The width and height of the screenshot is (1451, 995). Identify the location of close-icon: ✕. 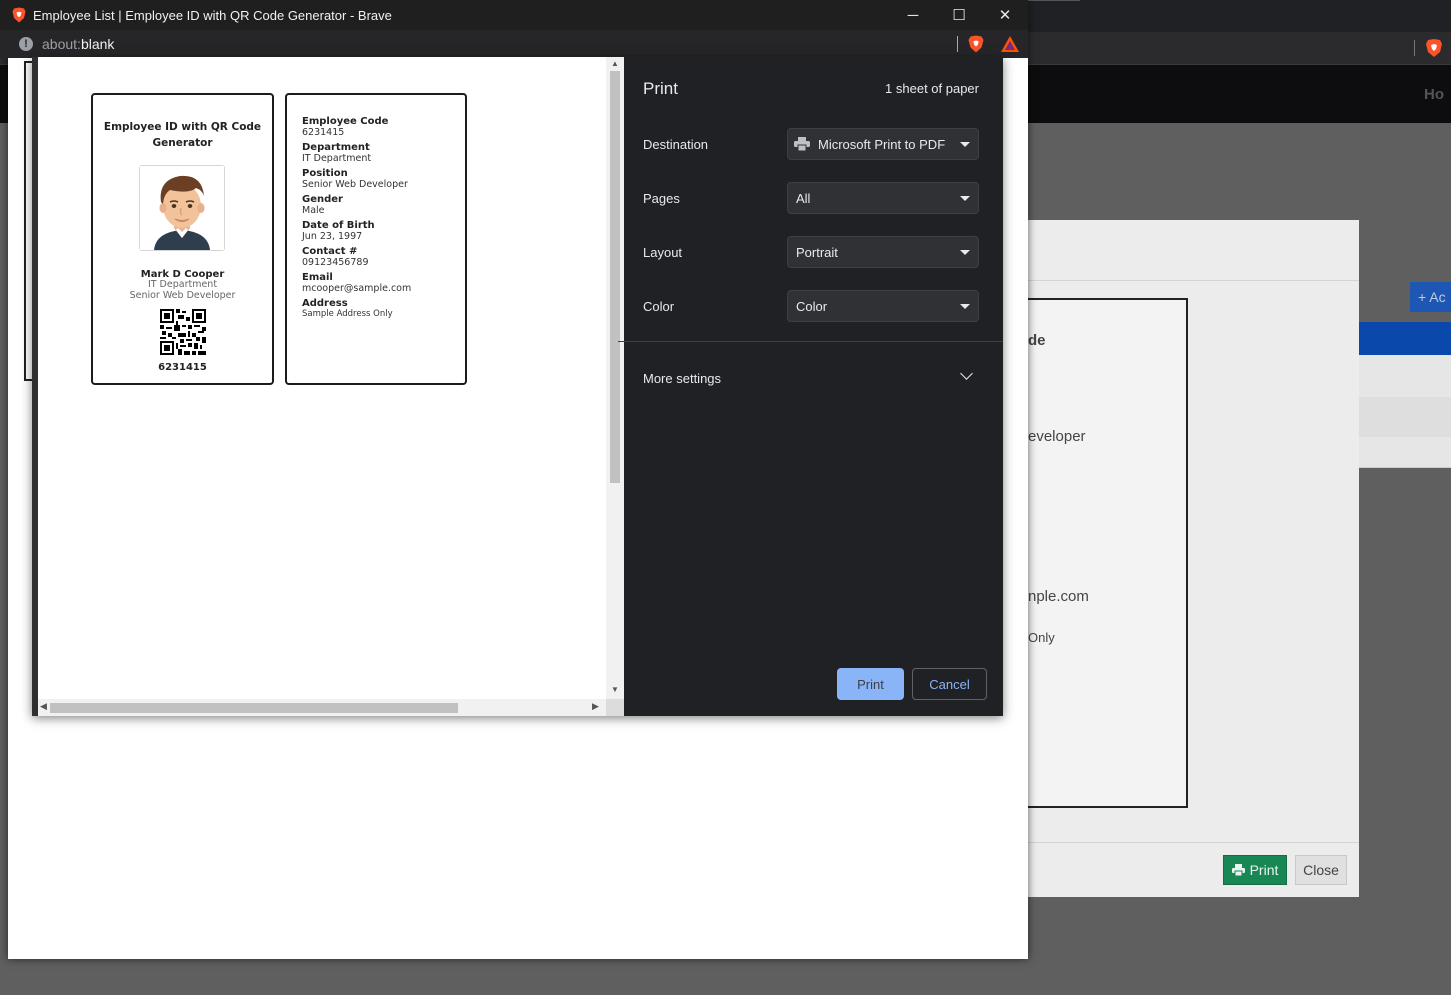
(1005, 15).